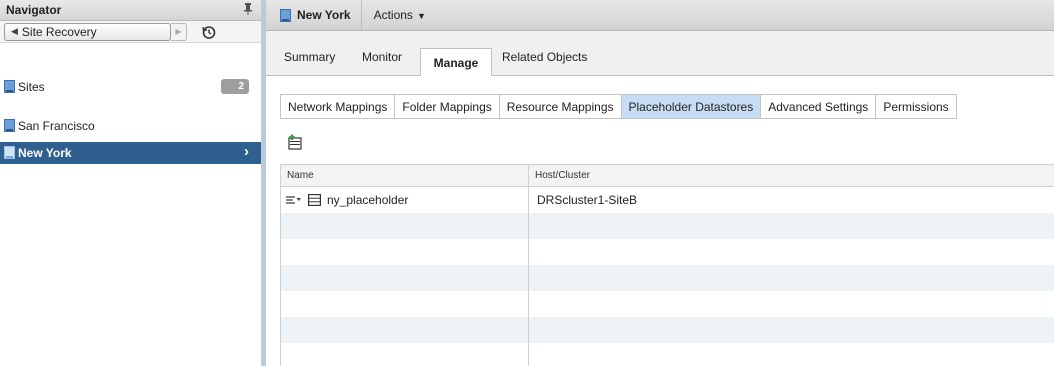 This screenshot has width=1054, height=366. I want to click on tab-related-objects: Related Objects, so click(544, 57).